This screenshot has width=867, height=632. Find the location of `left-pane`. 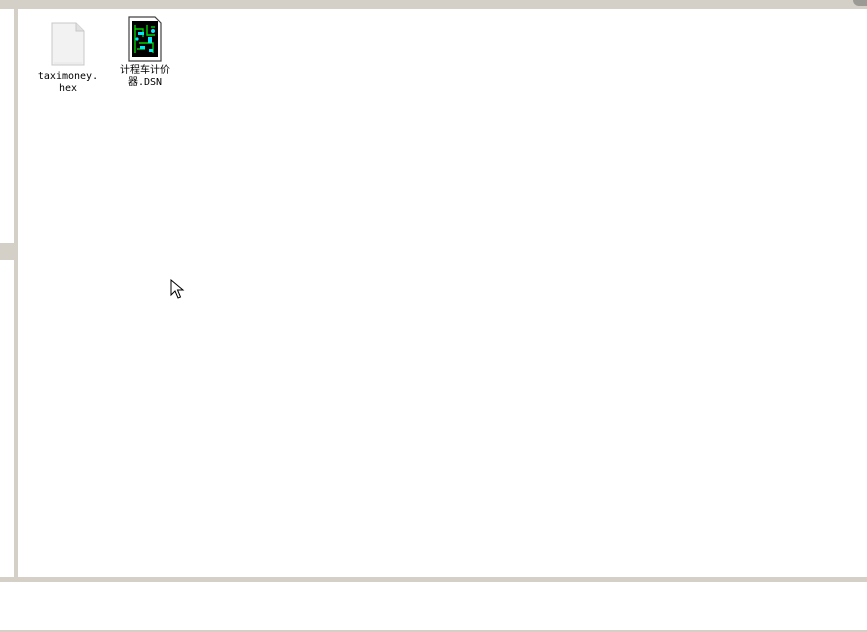

left-pane is located at coordinates (7, 293).